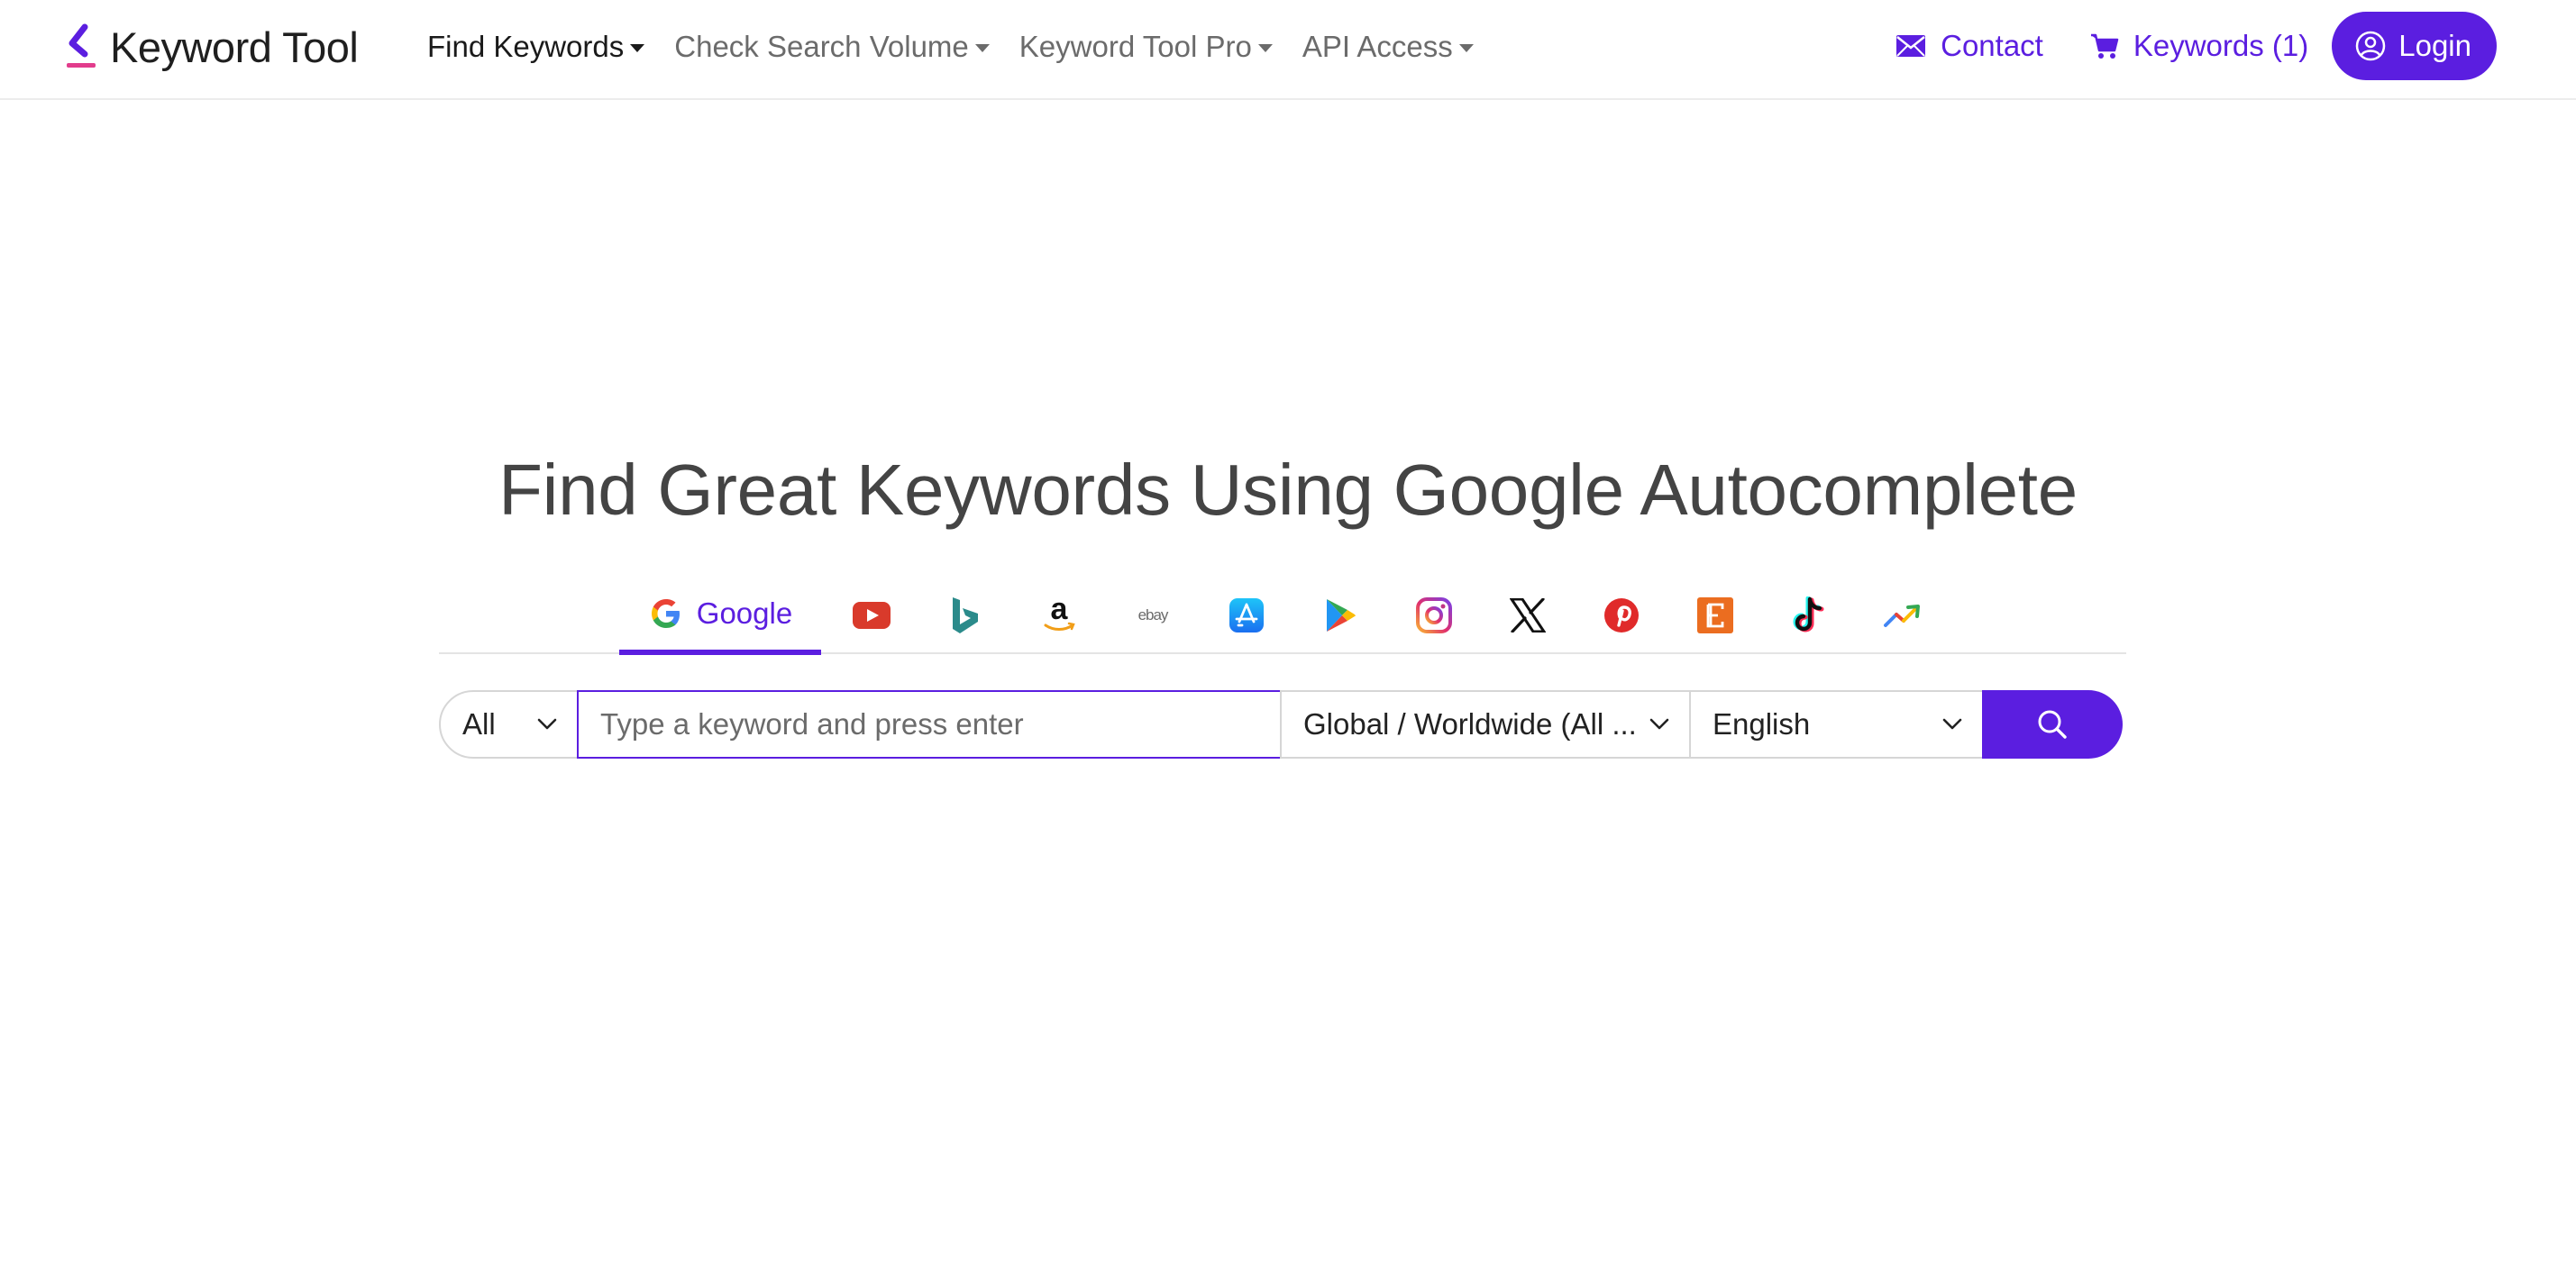 The height and width of the screenshot is (1274, 2576). What do you see at coordinates (479, 724) in the screenshot?
I see `search-type-value: All` at bounding box center [479, 724].